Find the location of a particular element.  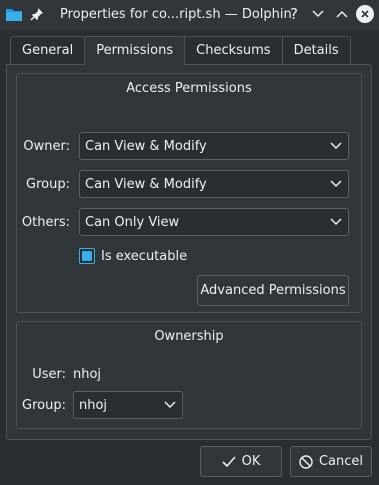

tab-details: Details is located at coordinates (316, 50).